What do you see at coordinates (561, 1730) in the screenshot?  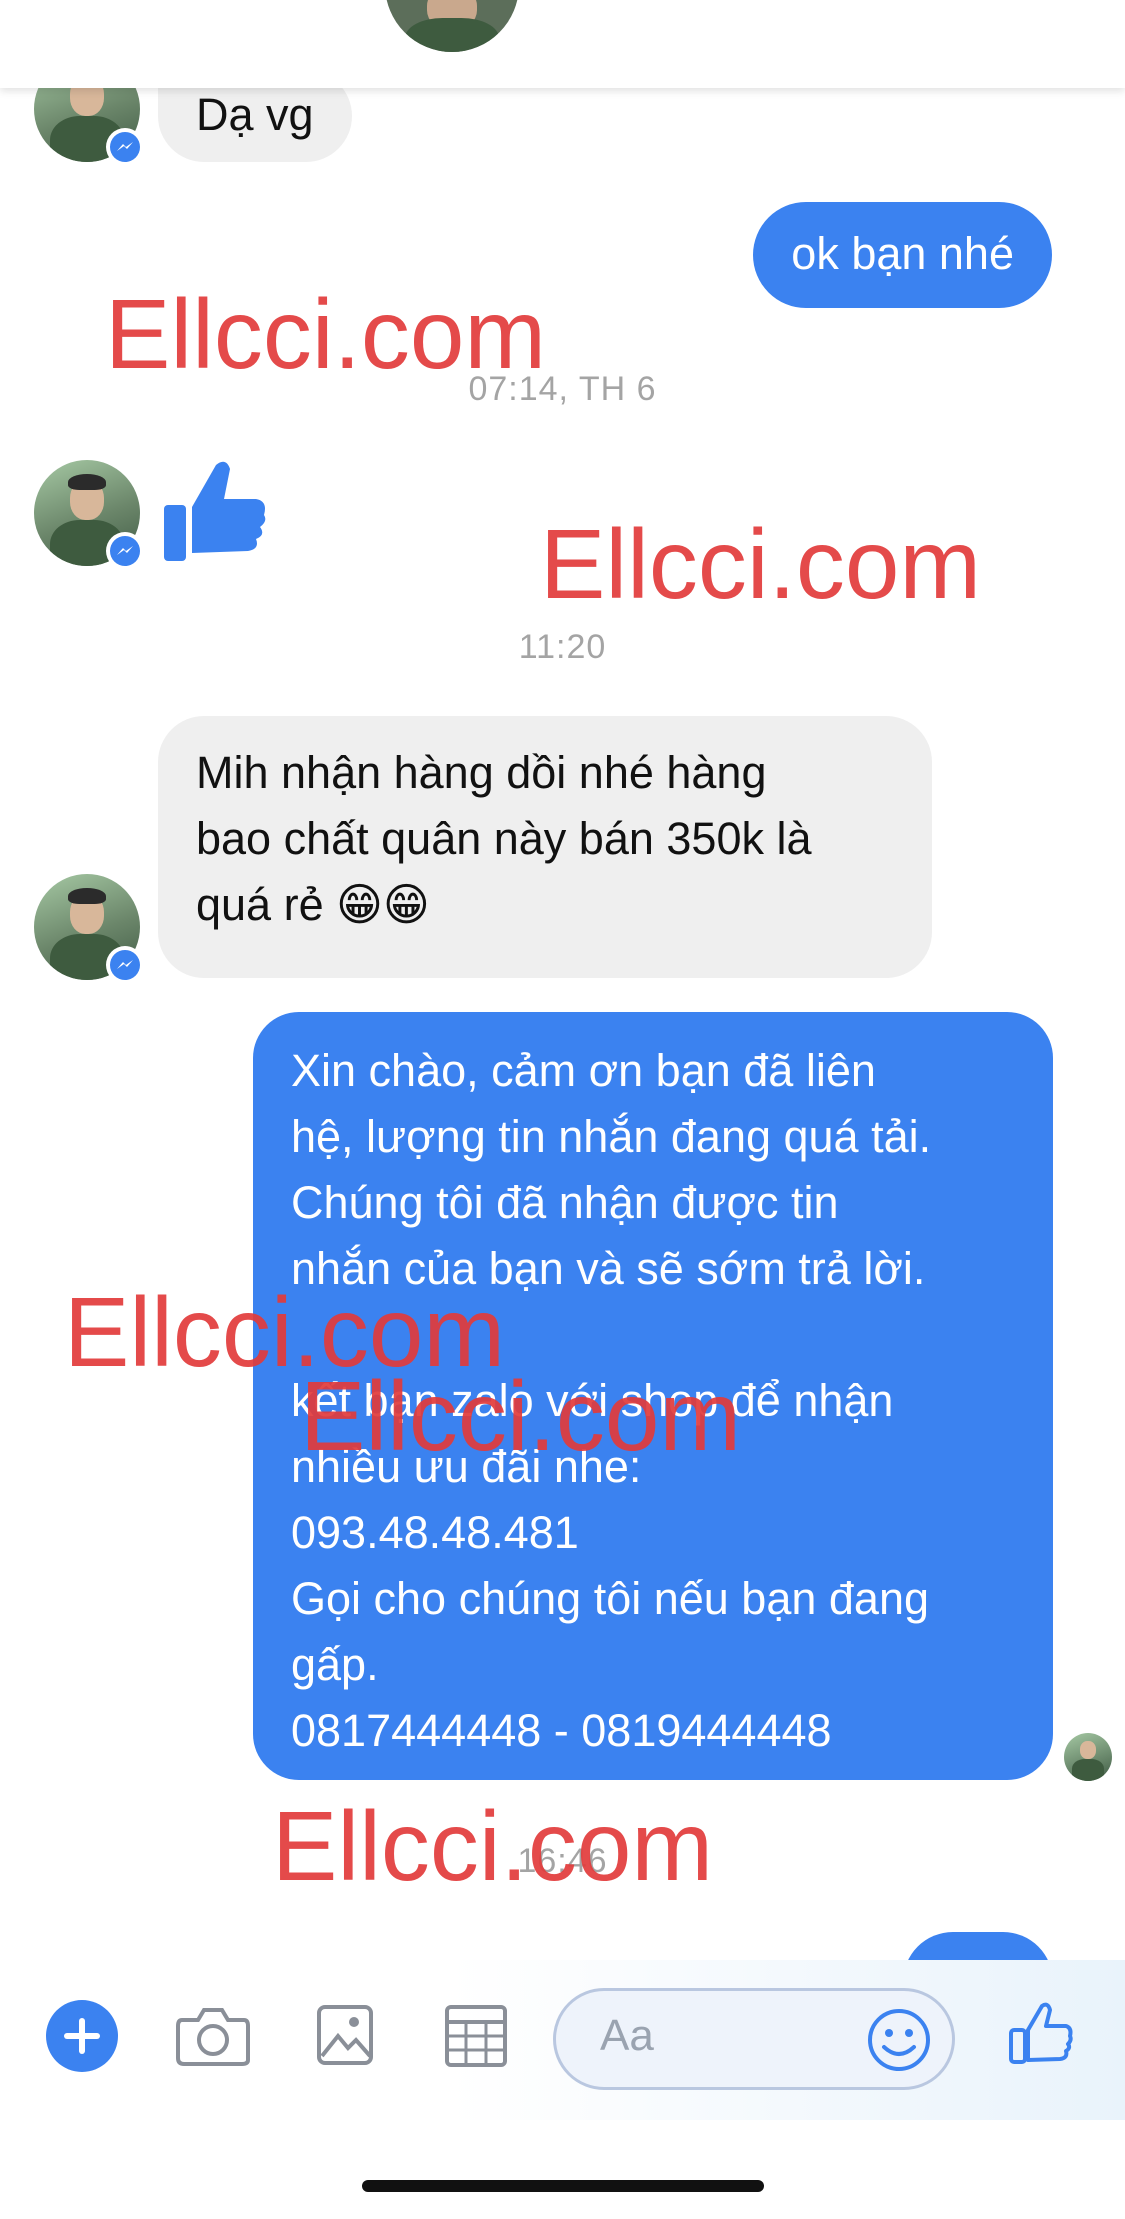 I see `message-line: 0817444448 - 0819444448` at bounding box center [561, 1730].